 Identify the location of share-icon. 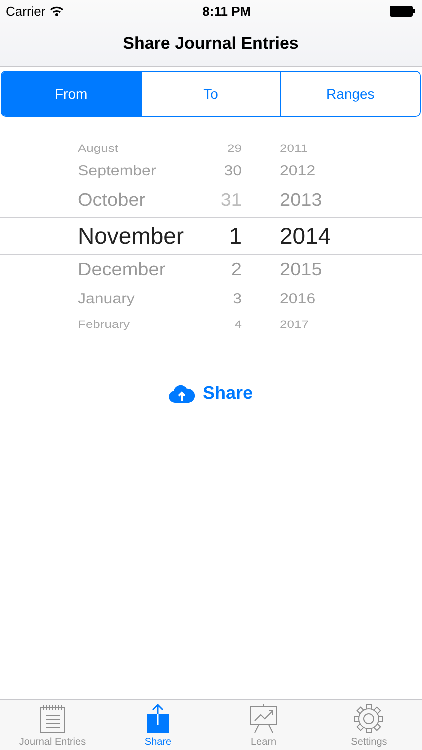
(158, 719).